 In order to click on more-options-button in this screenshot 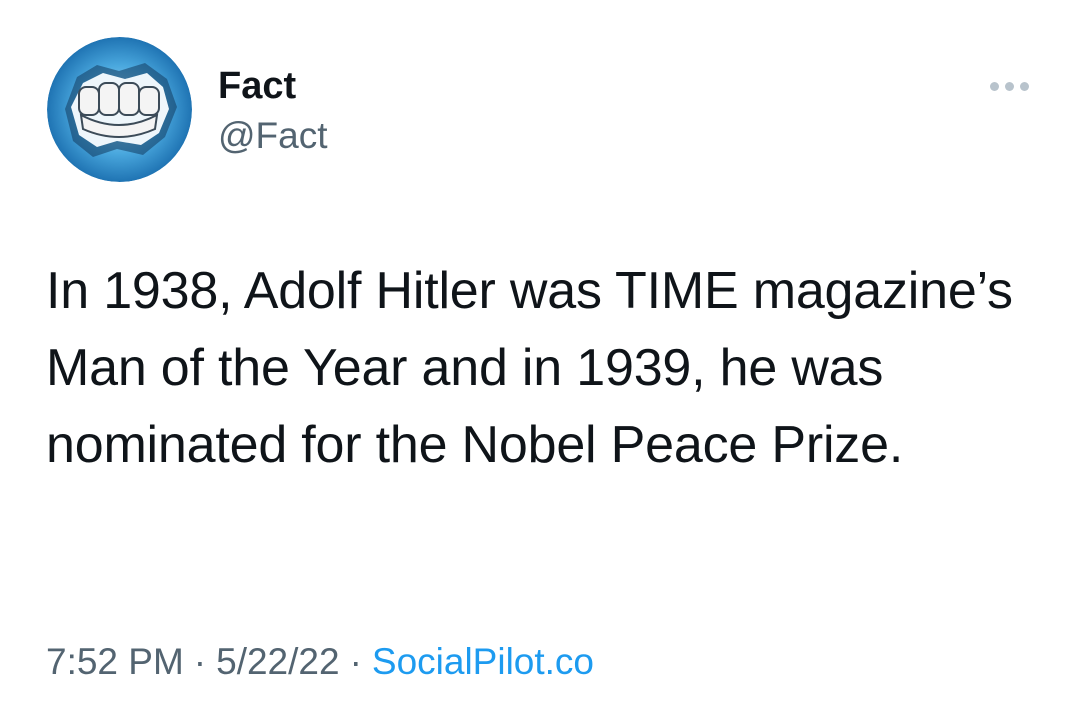, I will do `click(1009, 86)`.